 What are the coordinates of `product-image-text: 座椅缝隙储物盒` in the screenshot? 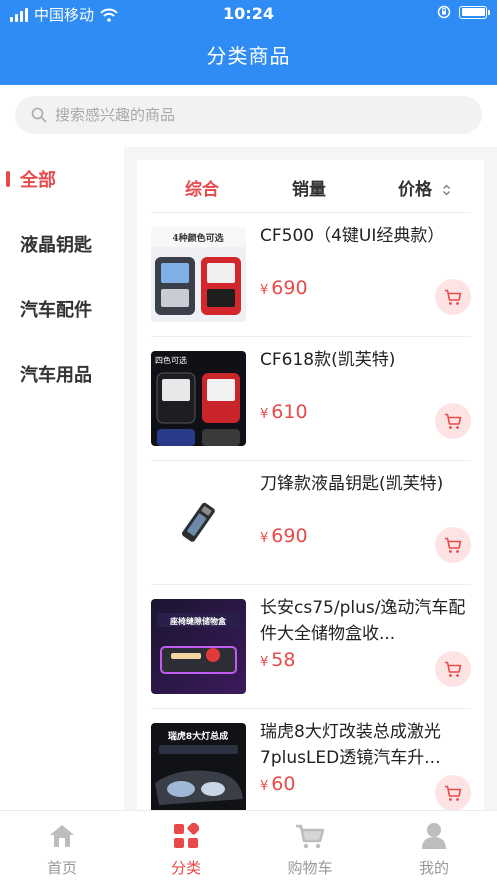 It's located at (198, 621).